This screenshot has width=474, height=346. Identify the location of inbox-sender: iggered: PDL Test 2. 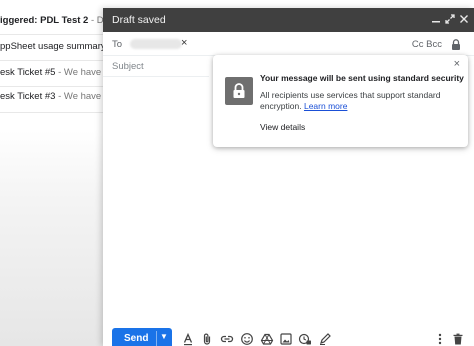
(44, 20).